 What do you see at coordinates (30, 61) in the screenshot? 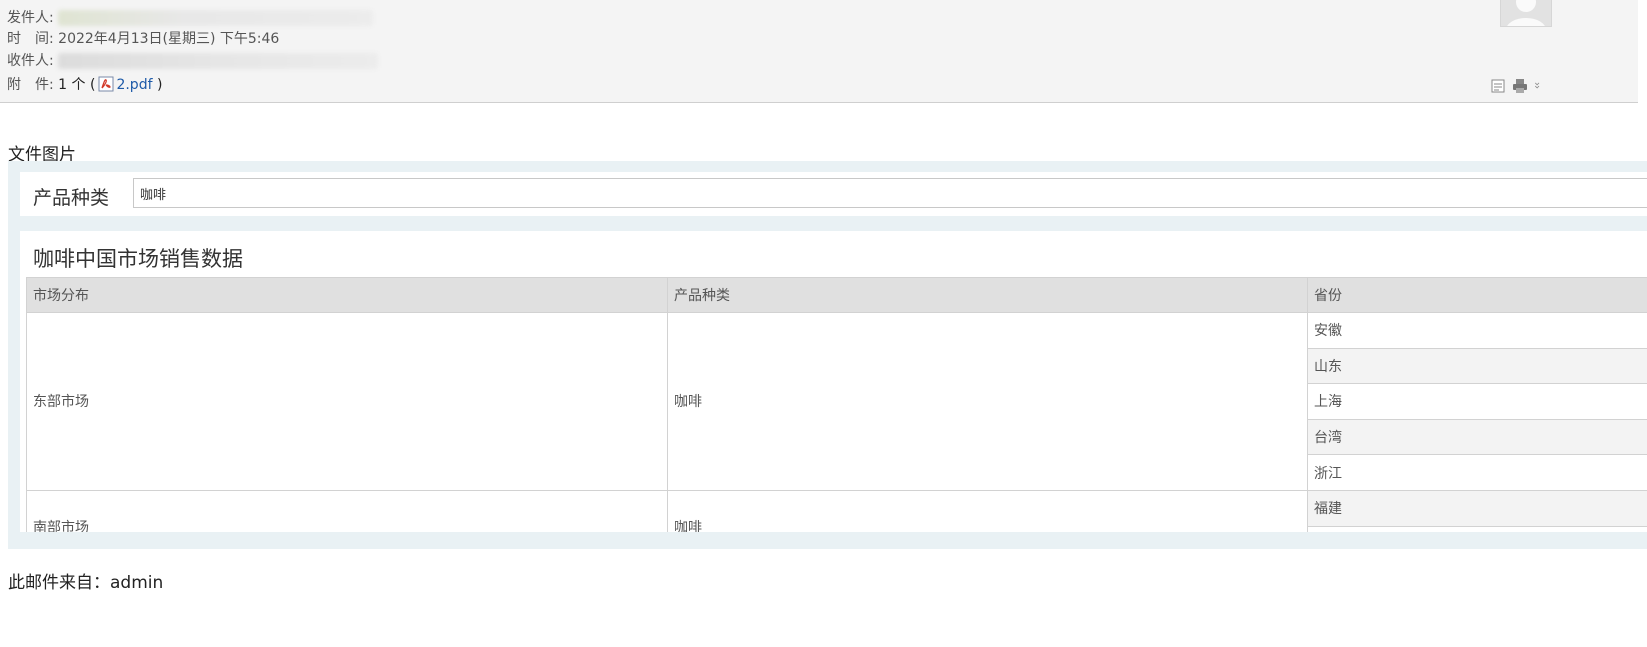
I see `recipient-label: 收件人:` at bounding box center [30, 61].